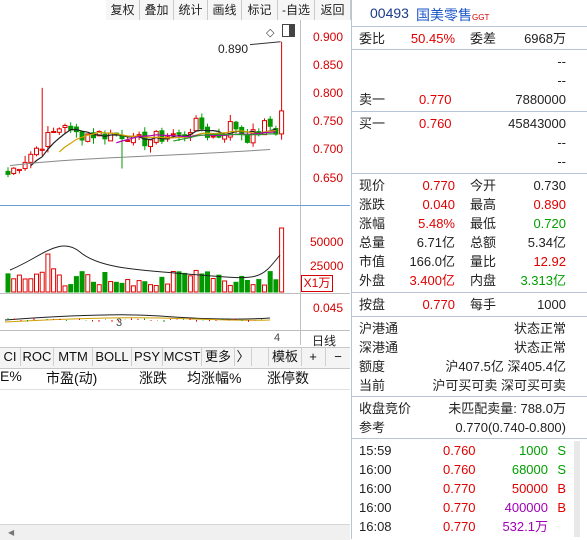 The height and width of the screenshot is (540, 587). I want to click on toolbar-overlay-button: 叠加, so click(157, 10).